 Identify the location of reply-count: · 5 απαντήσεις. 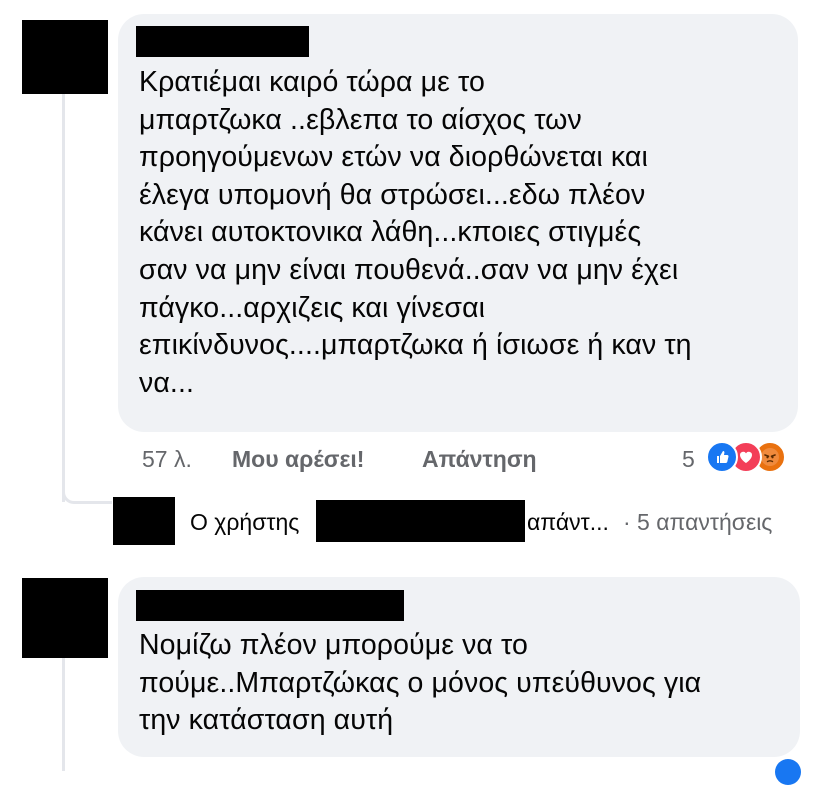
(697, 522).